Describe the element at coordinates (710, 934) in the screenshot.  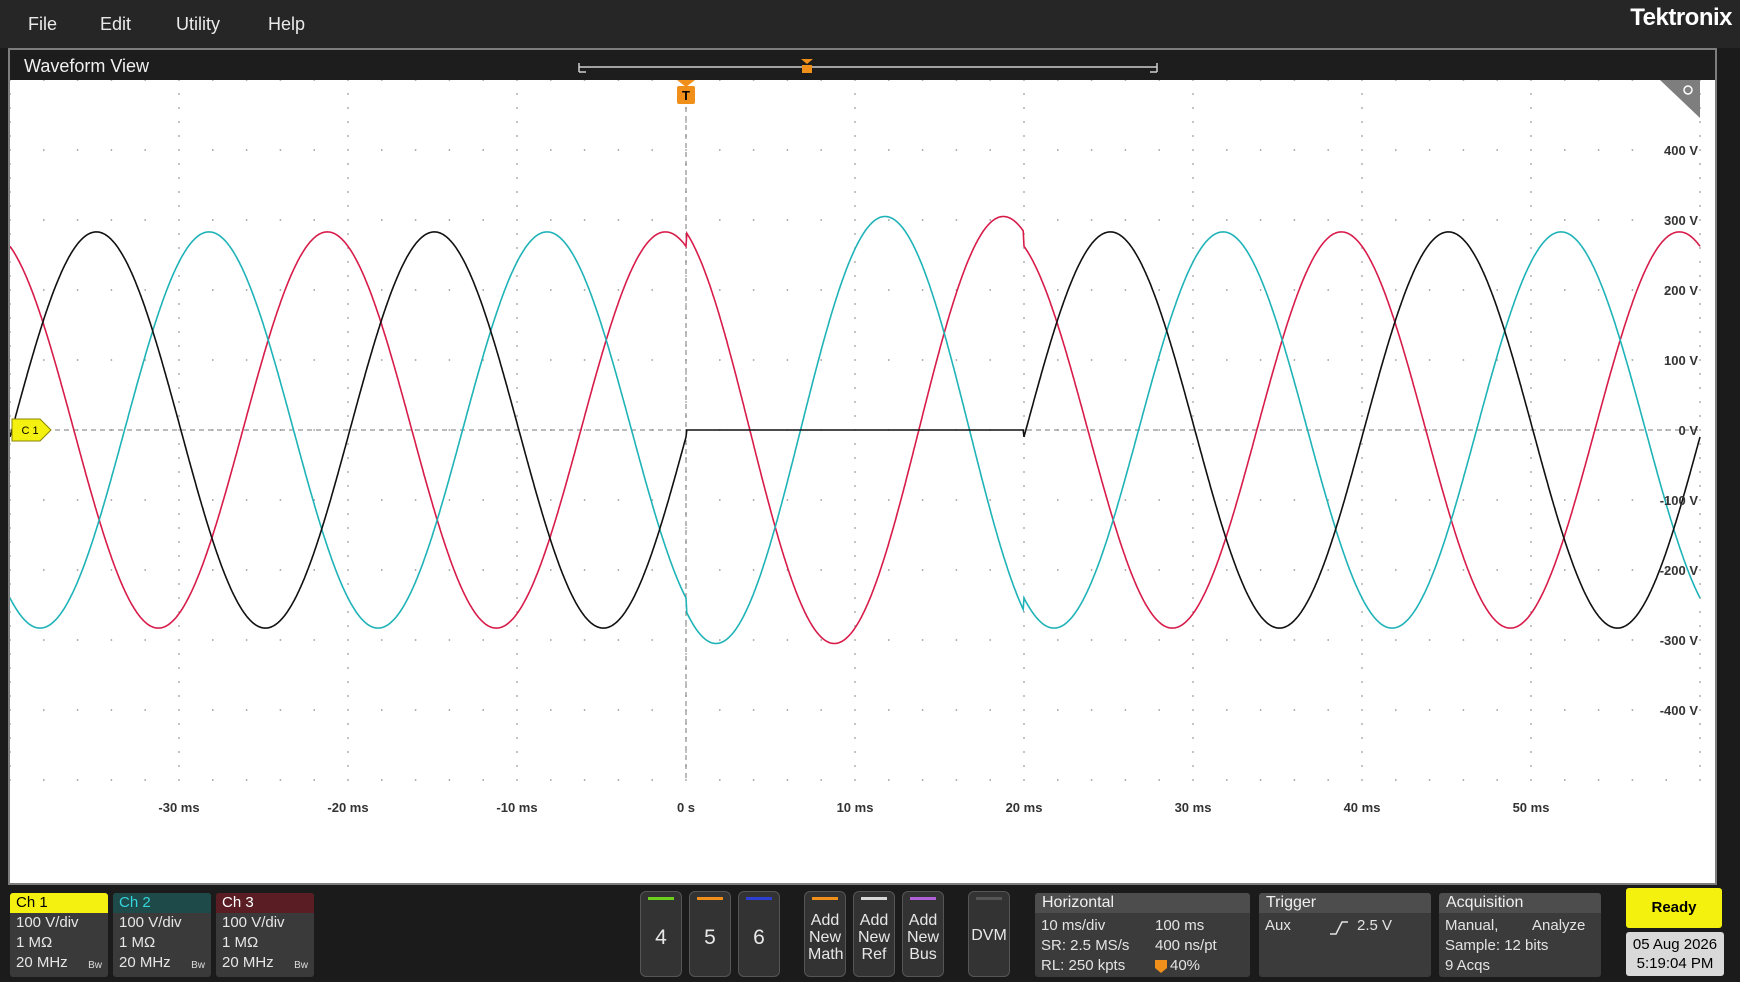
I see `channel-5-button: 5` at that location.